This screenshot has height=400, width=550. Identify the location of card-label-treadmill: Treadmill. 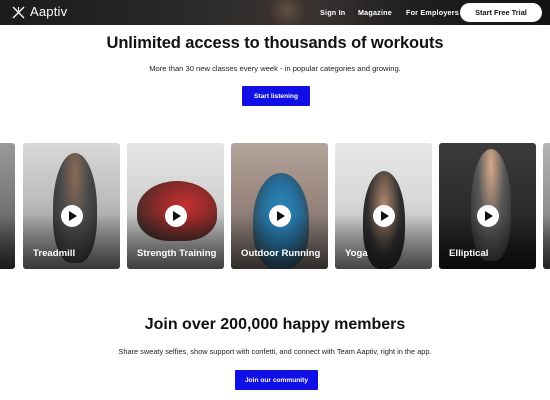
(54, 253).